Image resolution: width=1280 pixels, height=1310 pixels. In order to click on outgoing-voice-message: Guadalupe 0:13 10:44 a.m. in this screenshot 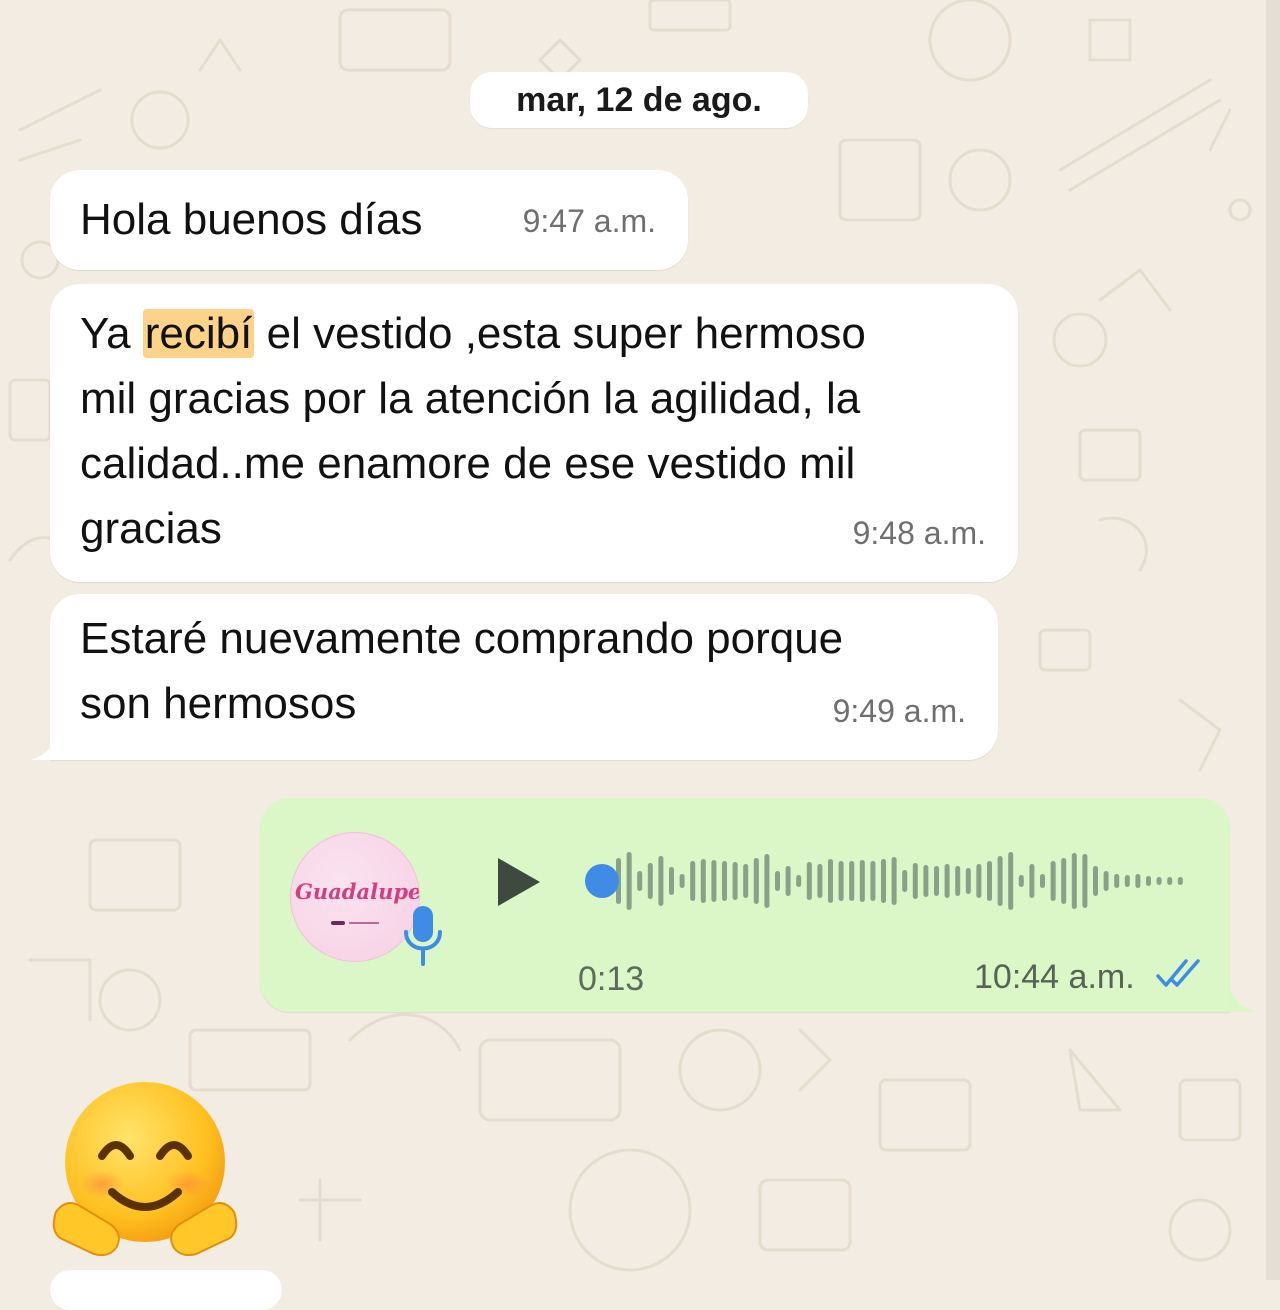, I will do `click(745, 905)`.